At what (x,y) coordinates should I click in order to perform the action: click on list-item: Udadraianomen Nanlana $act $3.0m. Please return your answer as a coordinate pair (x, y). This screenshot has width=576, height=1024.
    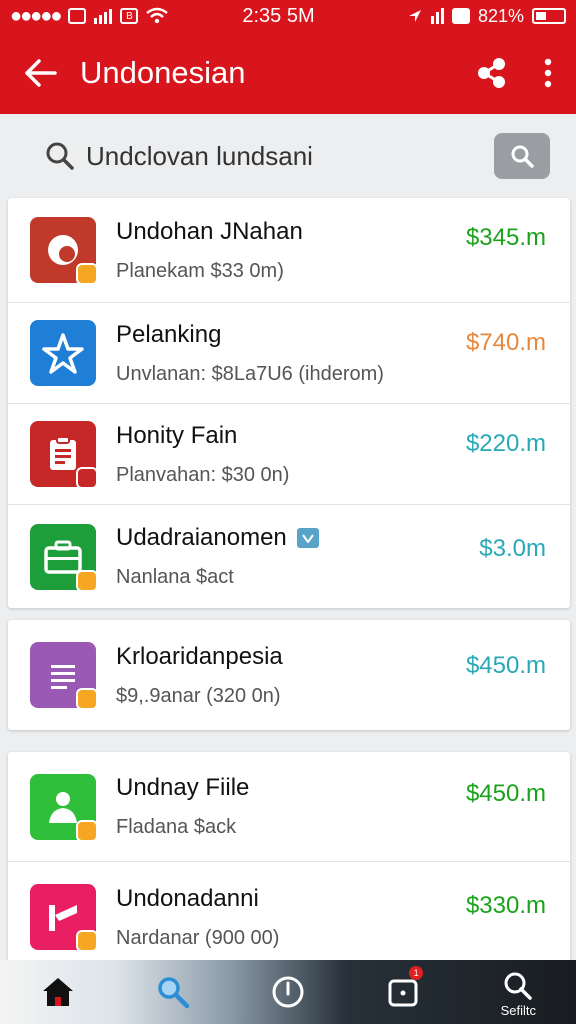
    Looking at the image, I should click on (289, 556).